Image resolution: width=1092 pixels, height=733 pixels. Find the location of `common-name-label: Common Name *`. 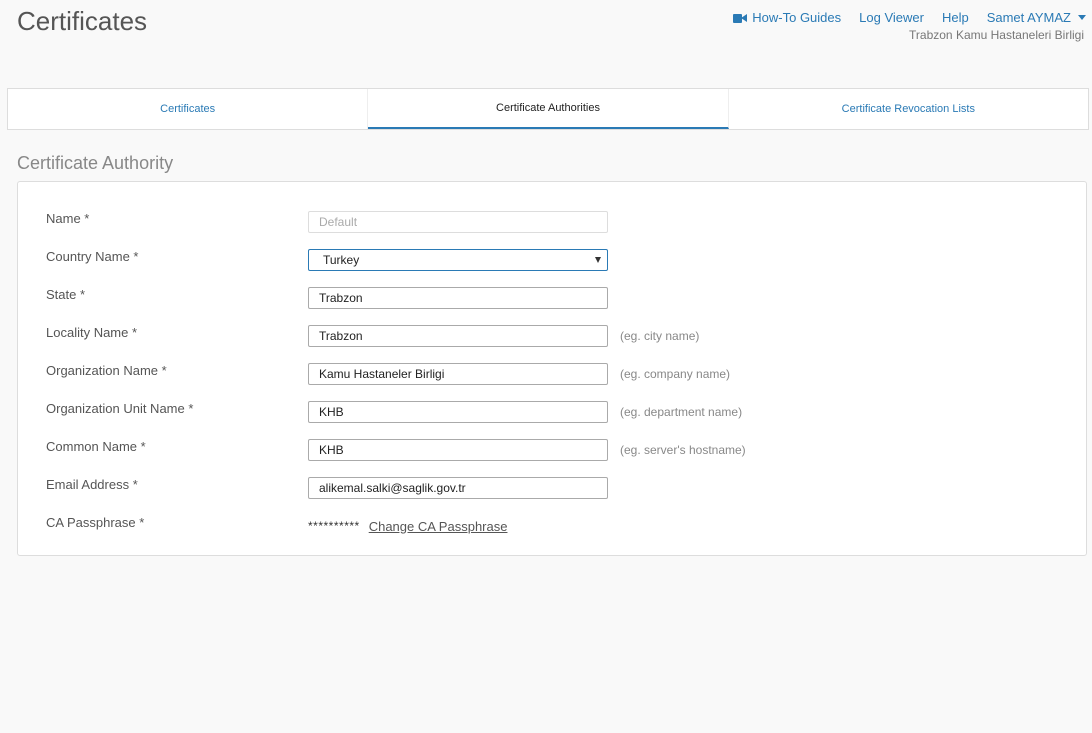

common-name-label: Common Name * is located at coordinates (96, 446).